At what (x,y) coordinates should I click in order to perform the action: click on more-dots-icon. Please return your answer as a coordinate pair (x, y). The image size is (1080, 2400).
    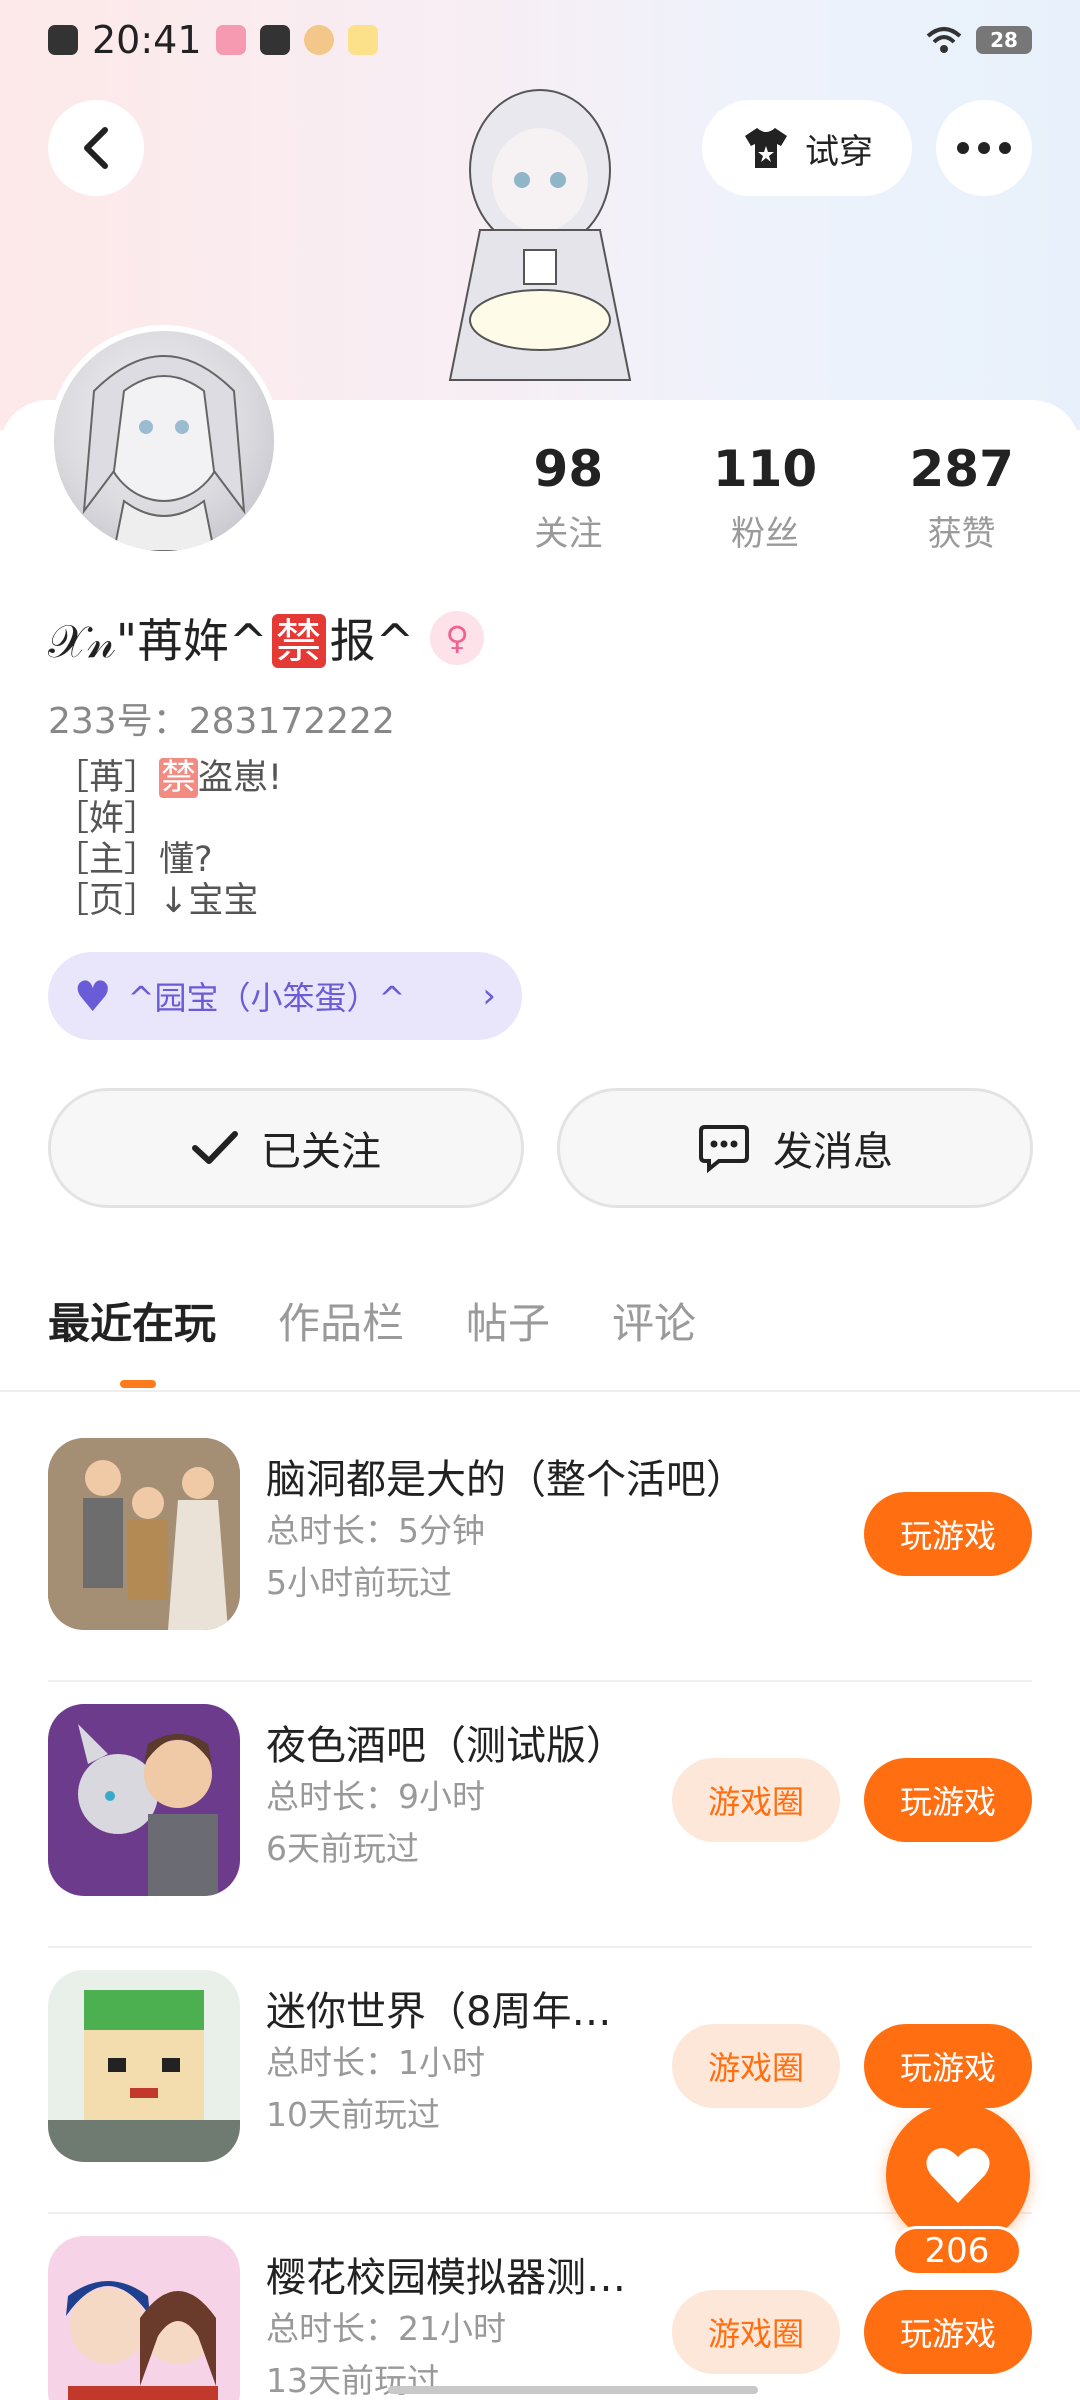
    Looking at the image, I should click on (984, 148).